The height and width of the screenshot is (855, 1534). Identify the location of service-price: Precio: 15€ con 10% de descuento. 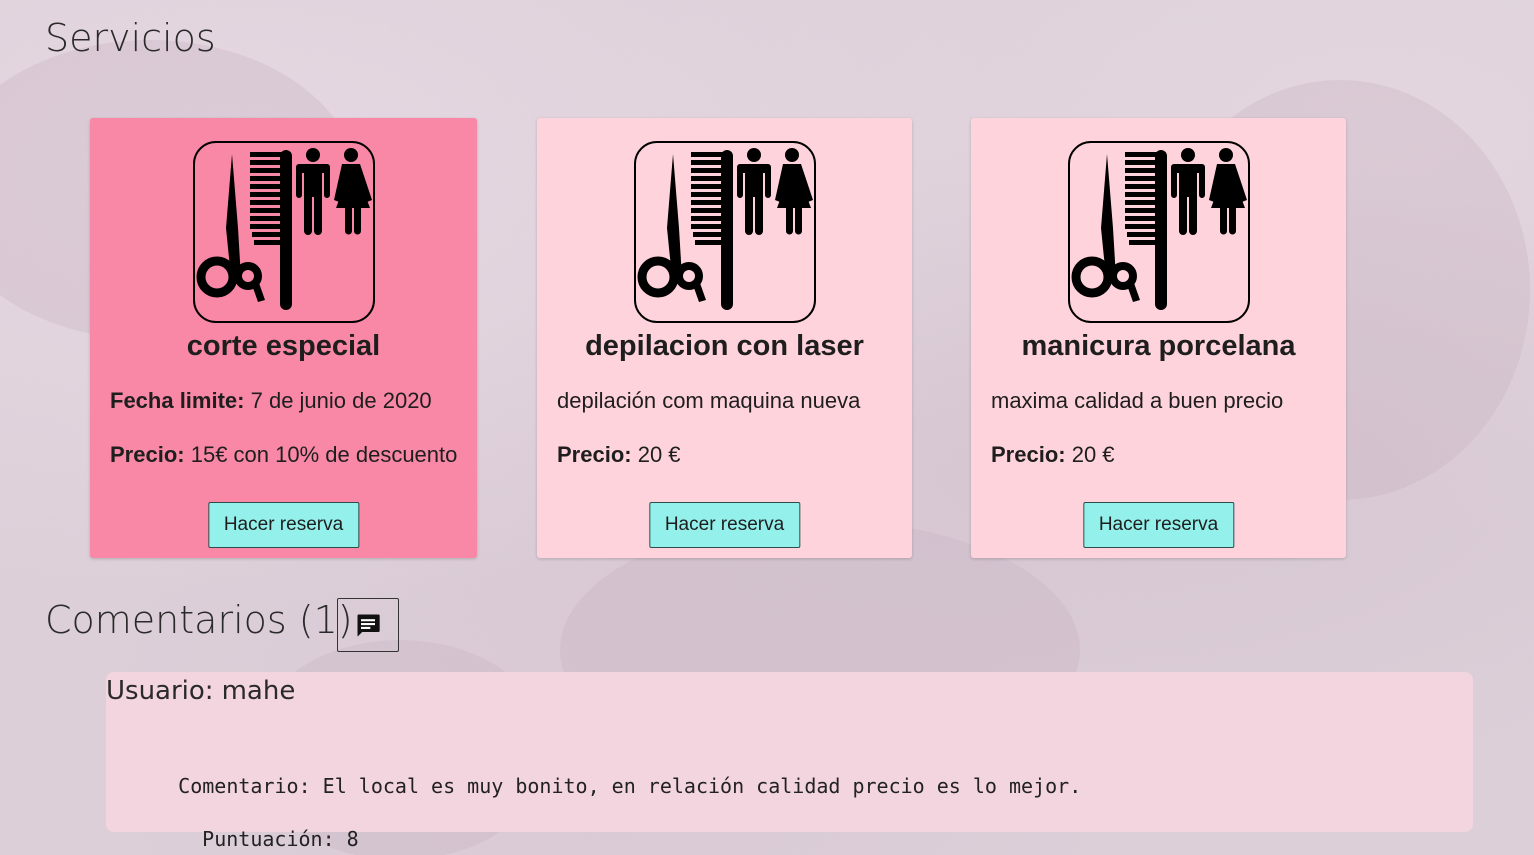
(287, 455).